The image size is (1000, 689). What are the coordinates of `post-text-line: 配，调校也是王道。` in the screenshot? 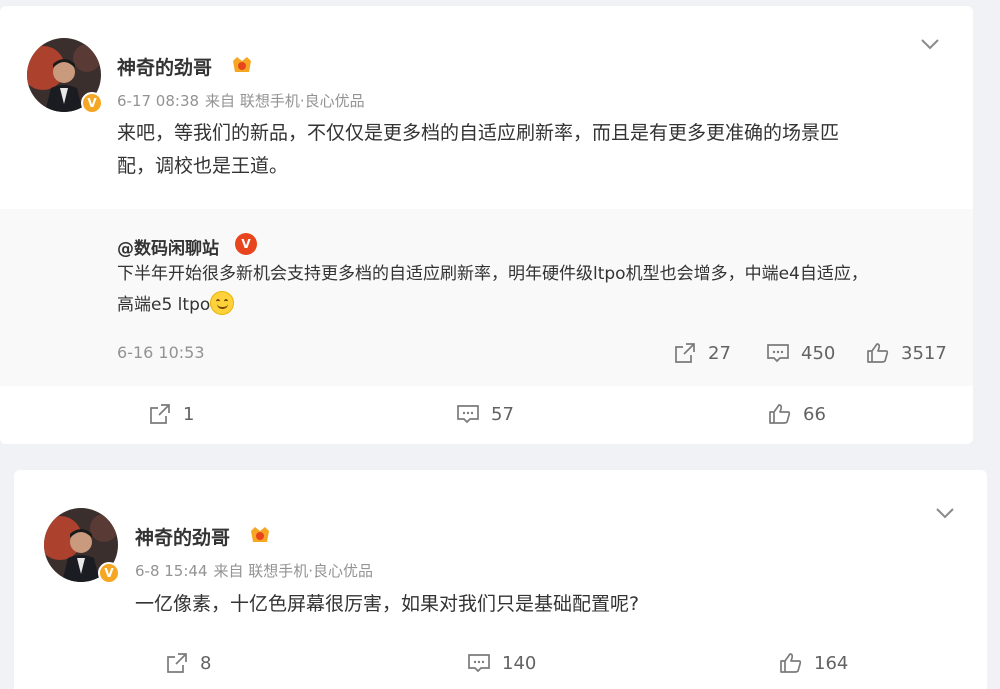 It's located at (203, 166).